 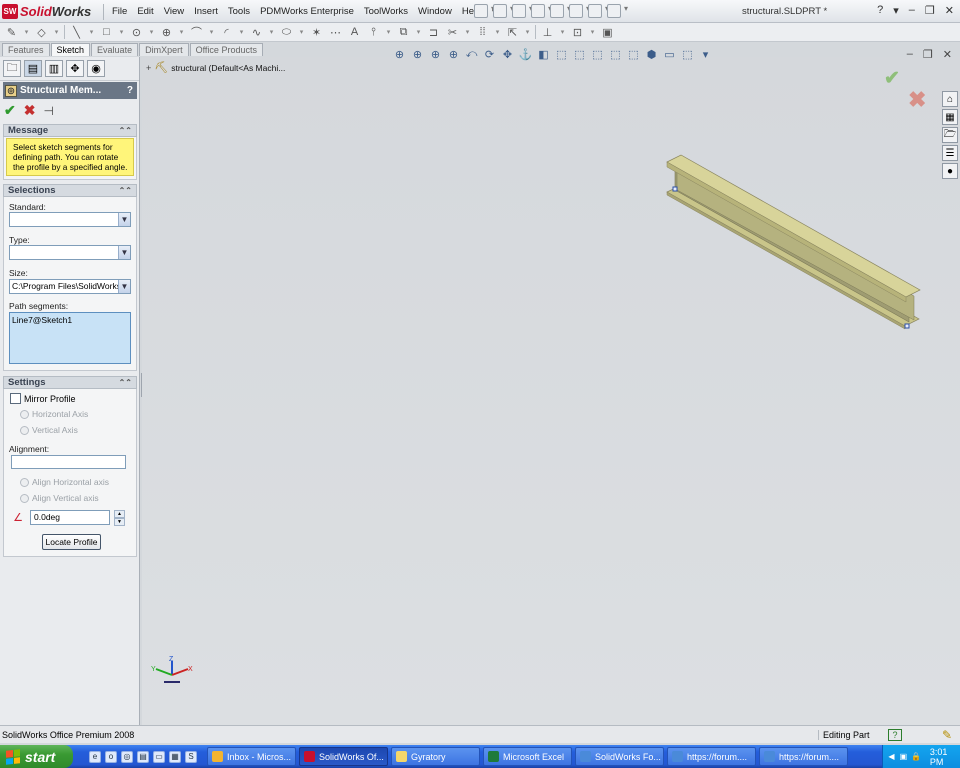 I want to click on minimize-button: –, so click(x=912, y=10).